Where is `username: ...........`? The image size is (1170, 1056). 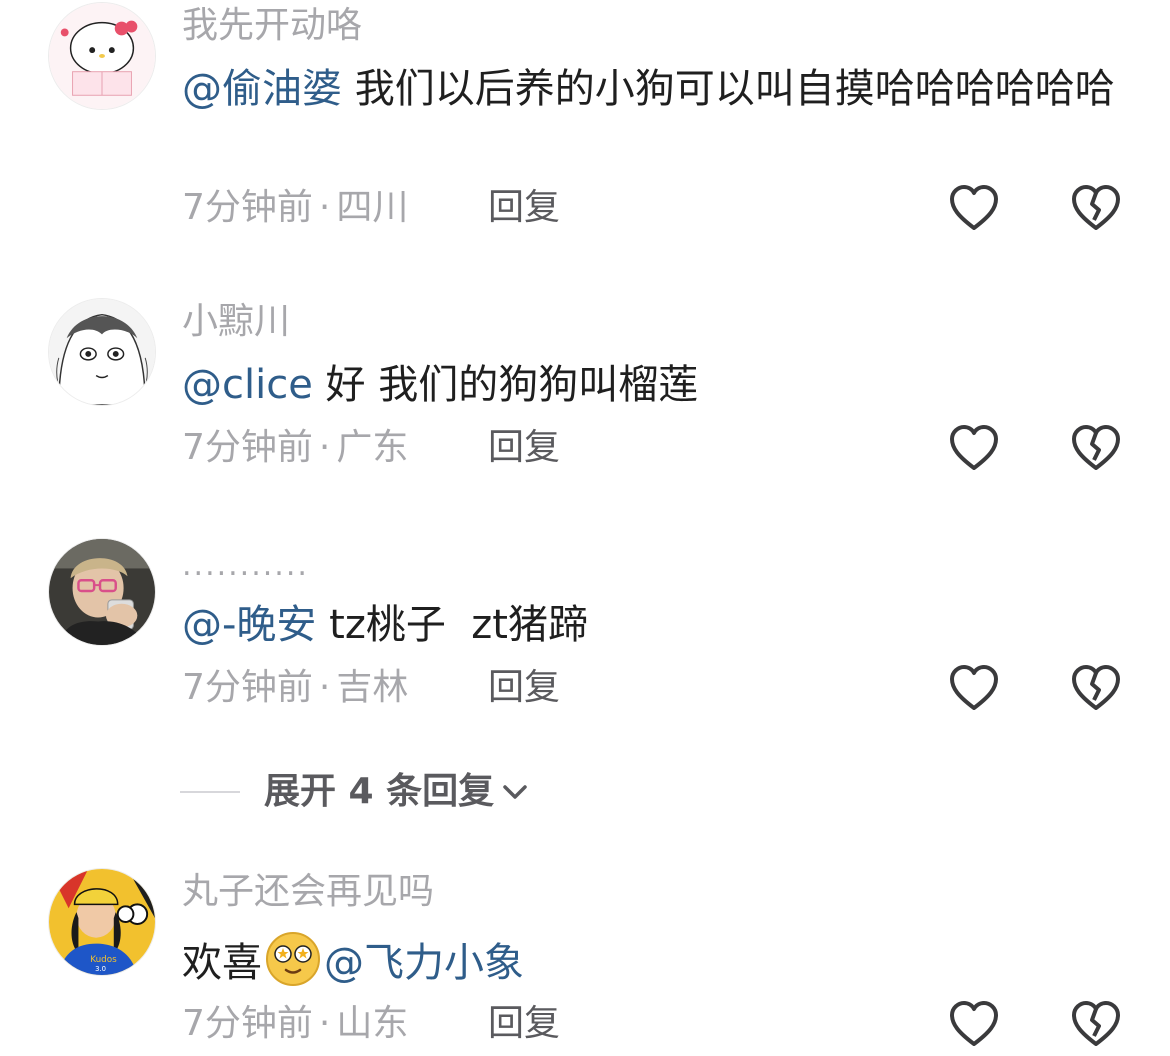
username: ........... is located at coordinates (245, 566).